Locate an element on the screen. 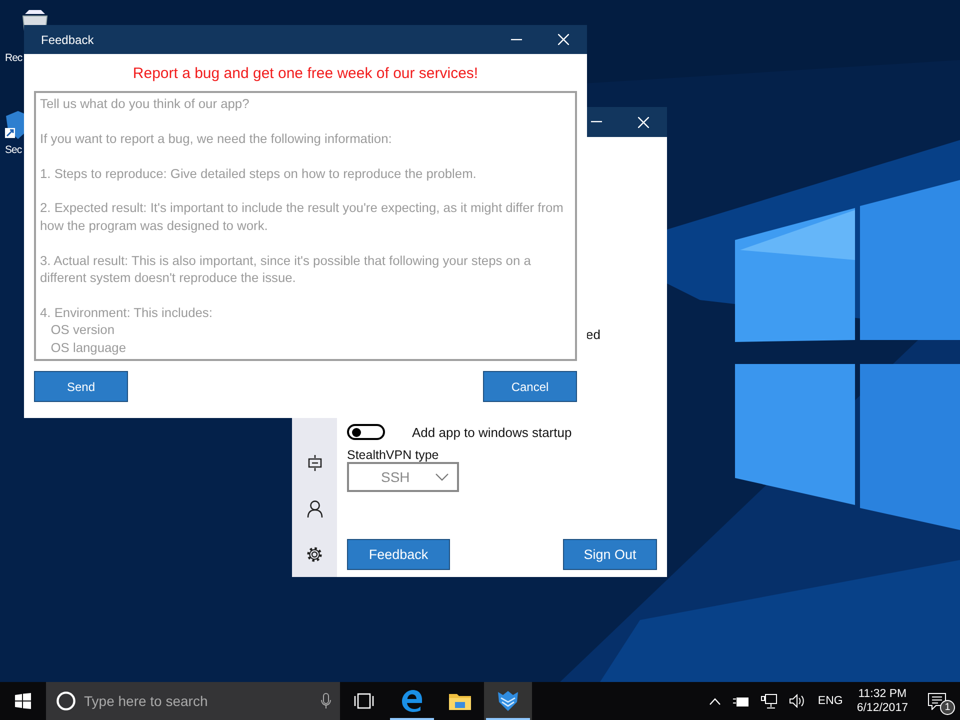 The width and height of the screenshot is (960, 720). taskbar-app is located at coordinates (508, 701).